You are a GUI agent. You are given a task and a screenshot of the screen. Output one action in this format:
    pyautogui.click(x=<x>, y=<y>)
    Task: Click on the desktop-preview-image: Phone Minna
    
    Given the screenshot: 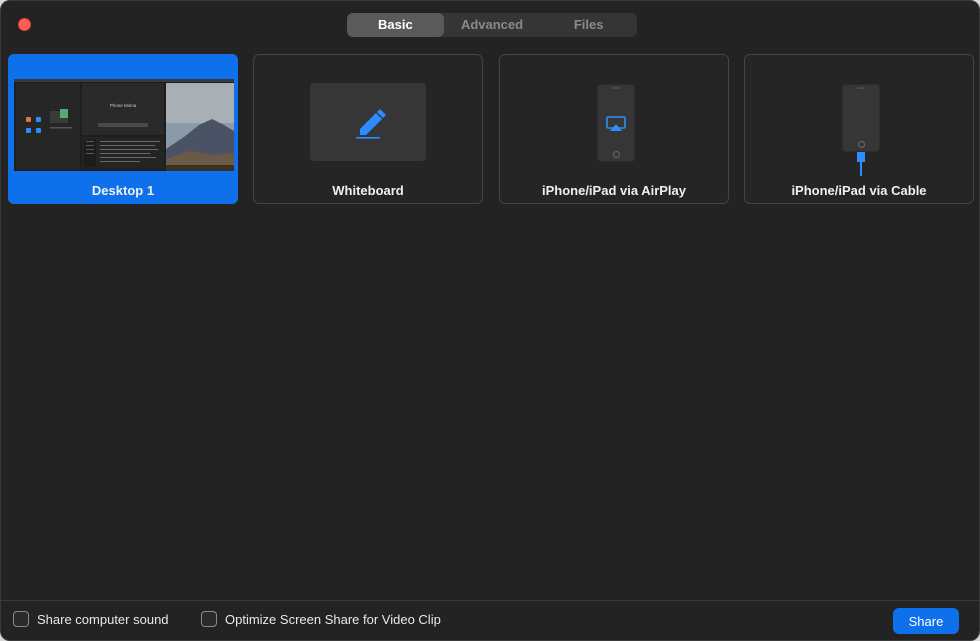 What is the action you would take?
    pyautogui.click(x=124, y=125)
    